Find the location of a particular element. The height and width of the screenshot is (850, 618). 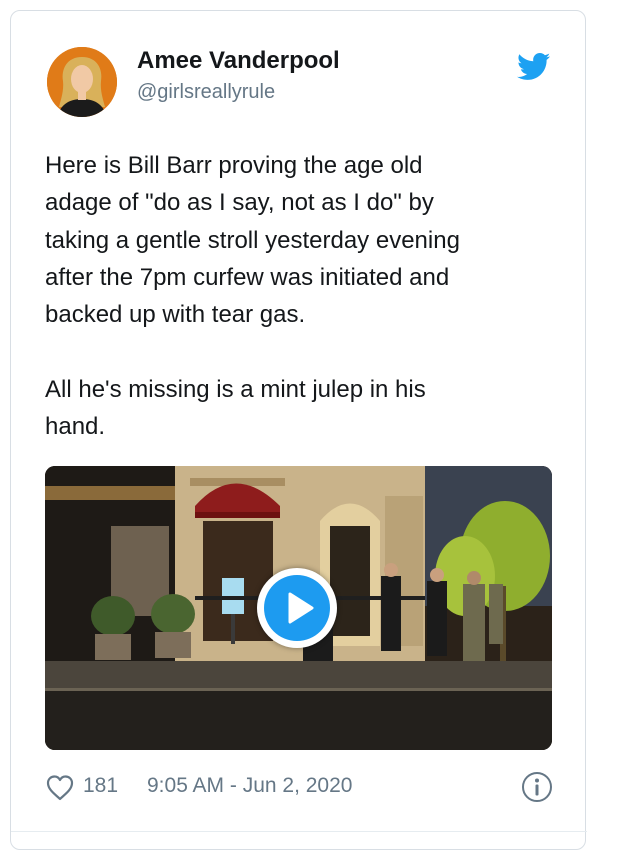

avatar-image is located at coordinates (82, 82).